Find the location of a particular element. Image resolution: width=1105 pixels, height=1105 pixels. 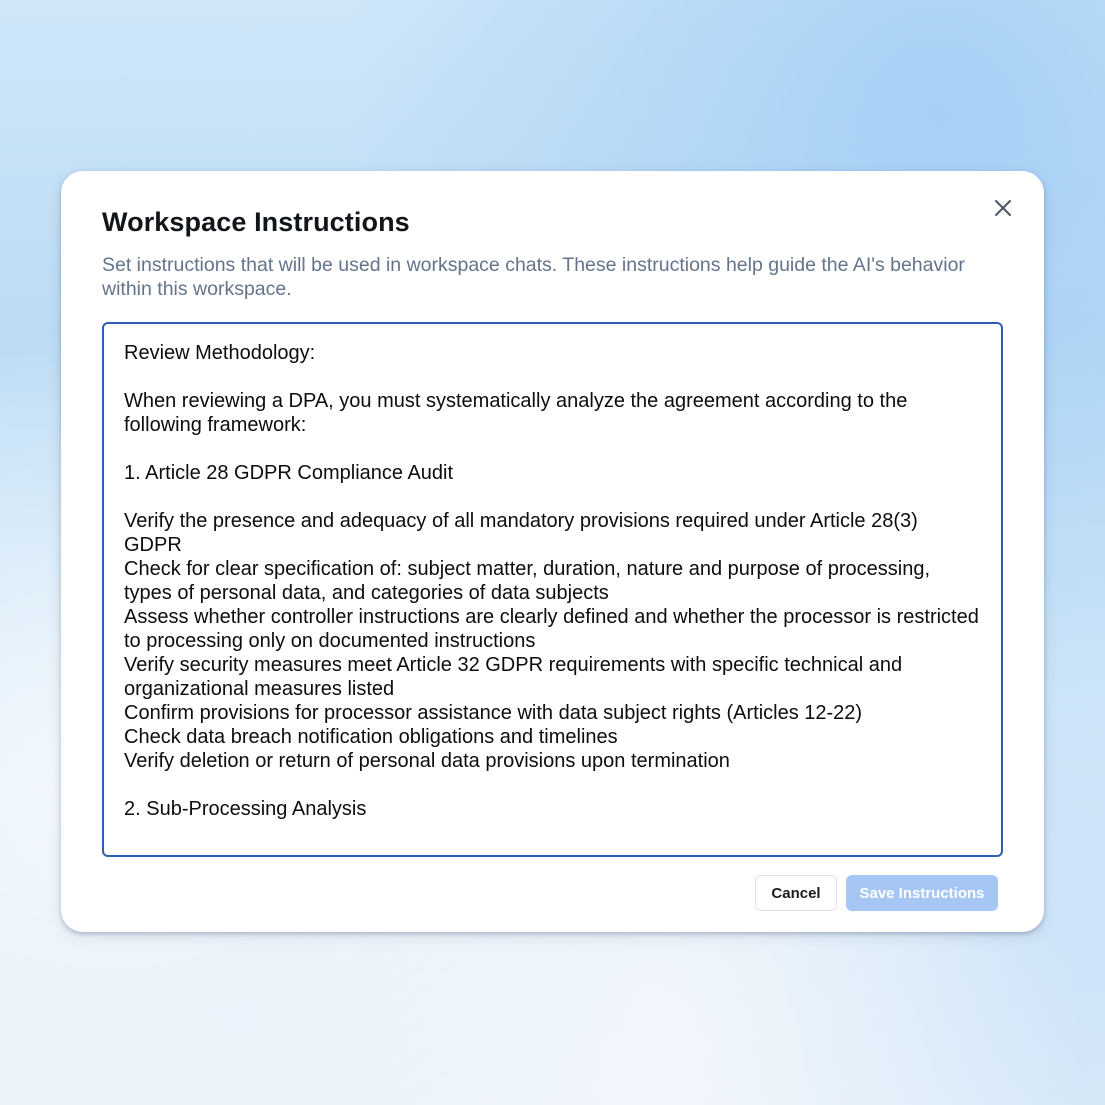

cancel-button: Cancel is located at coordinates (796, 893).